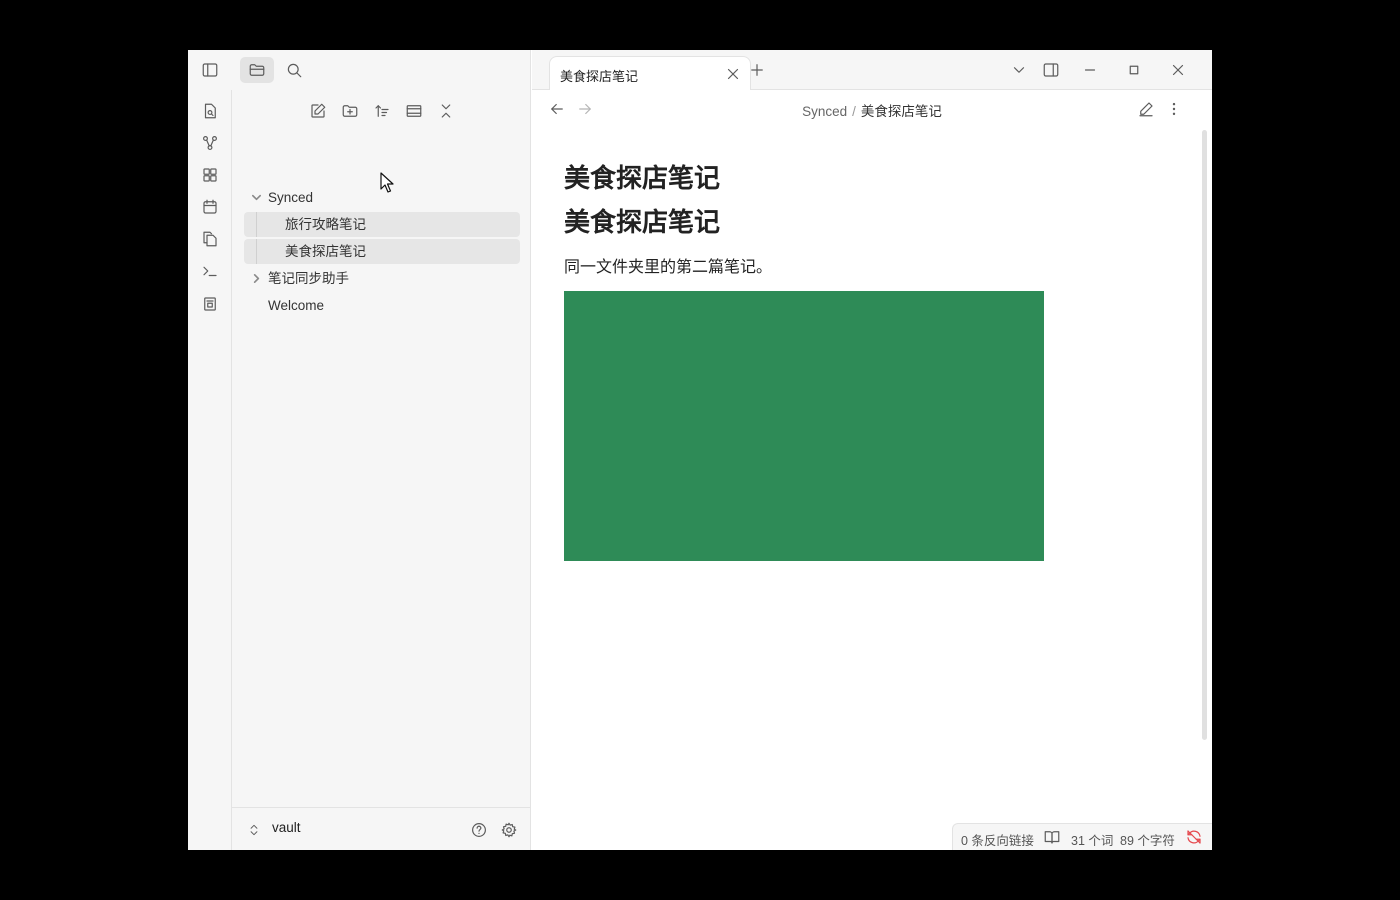 The height and width of the screenshot is (900, 1400). I want to click on breadcrumb-current: 美食探店笔记, so click(901, 111).